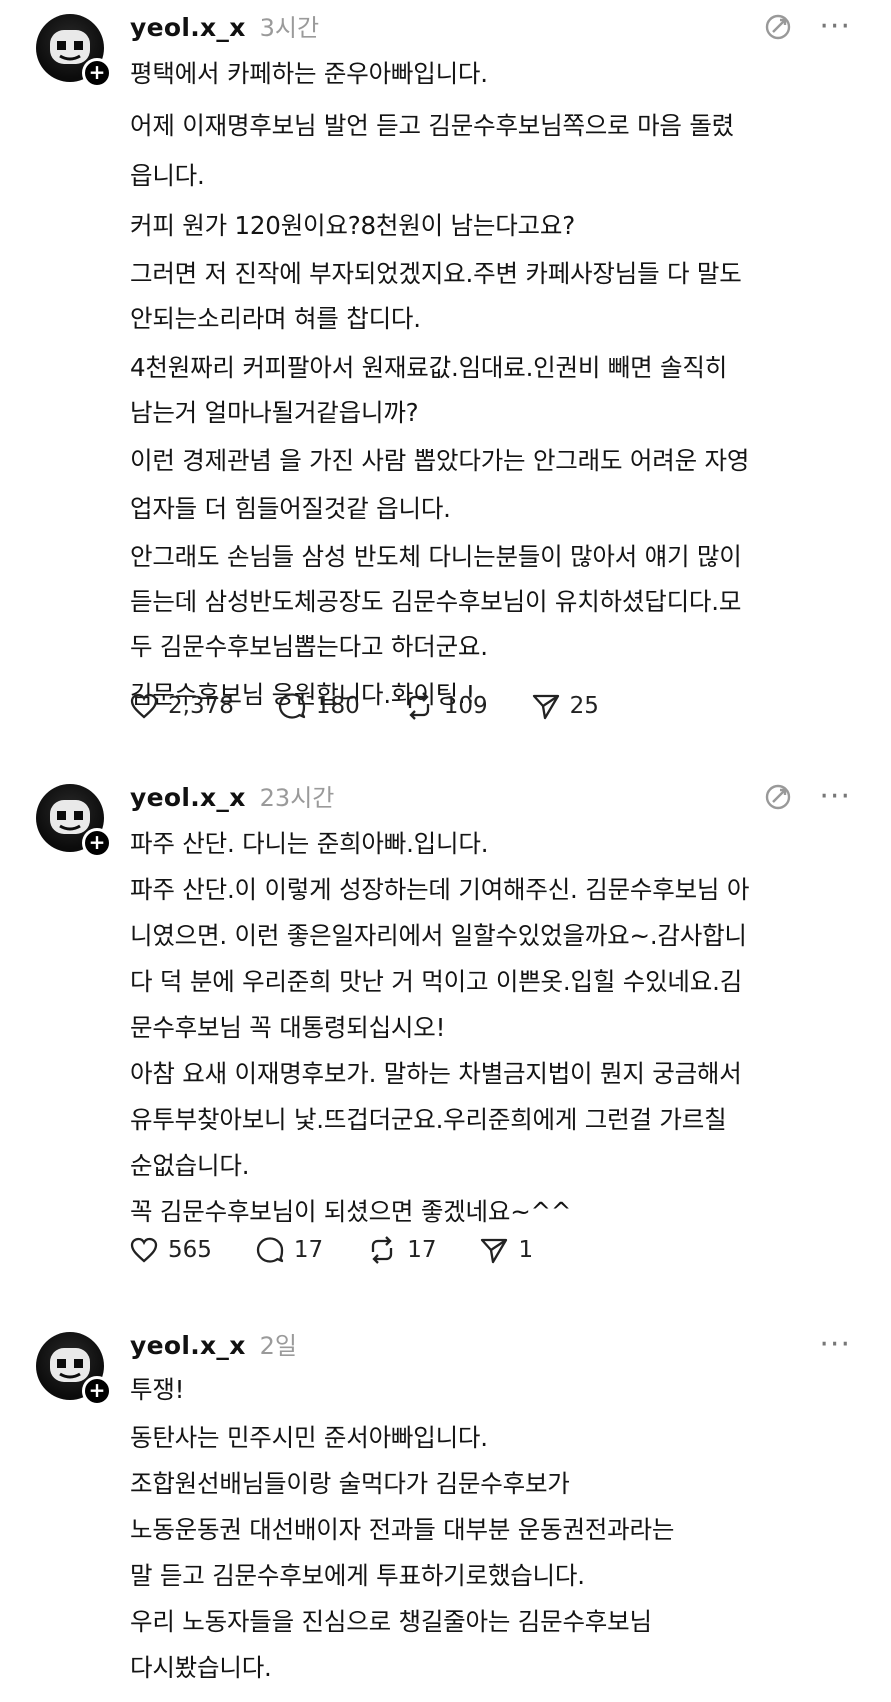 This screenshot has height=1702, width=891. I want to click on post-header: yeol.x_x 2일, so click(213, 1346).